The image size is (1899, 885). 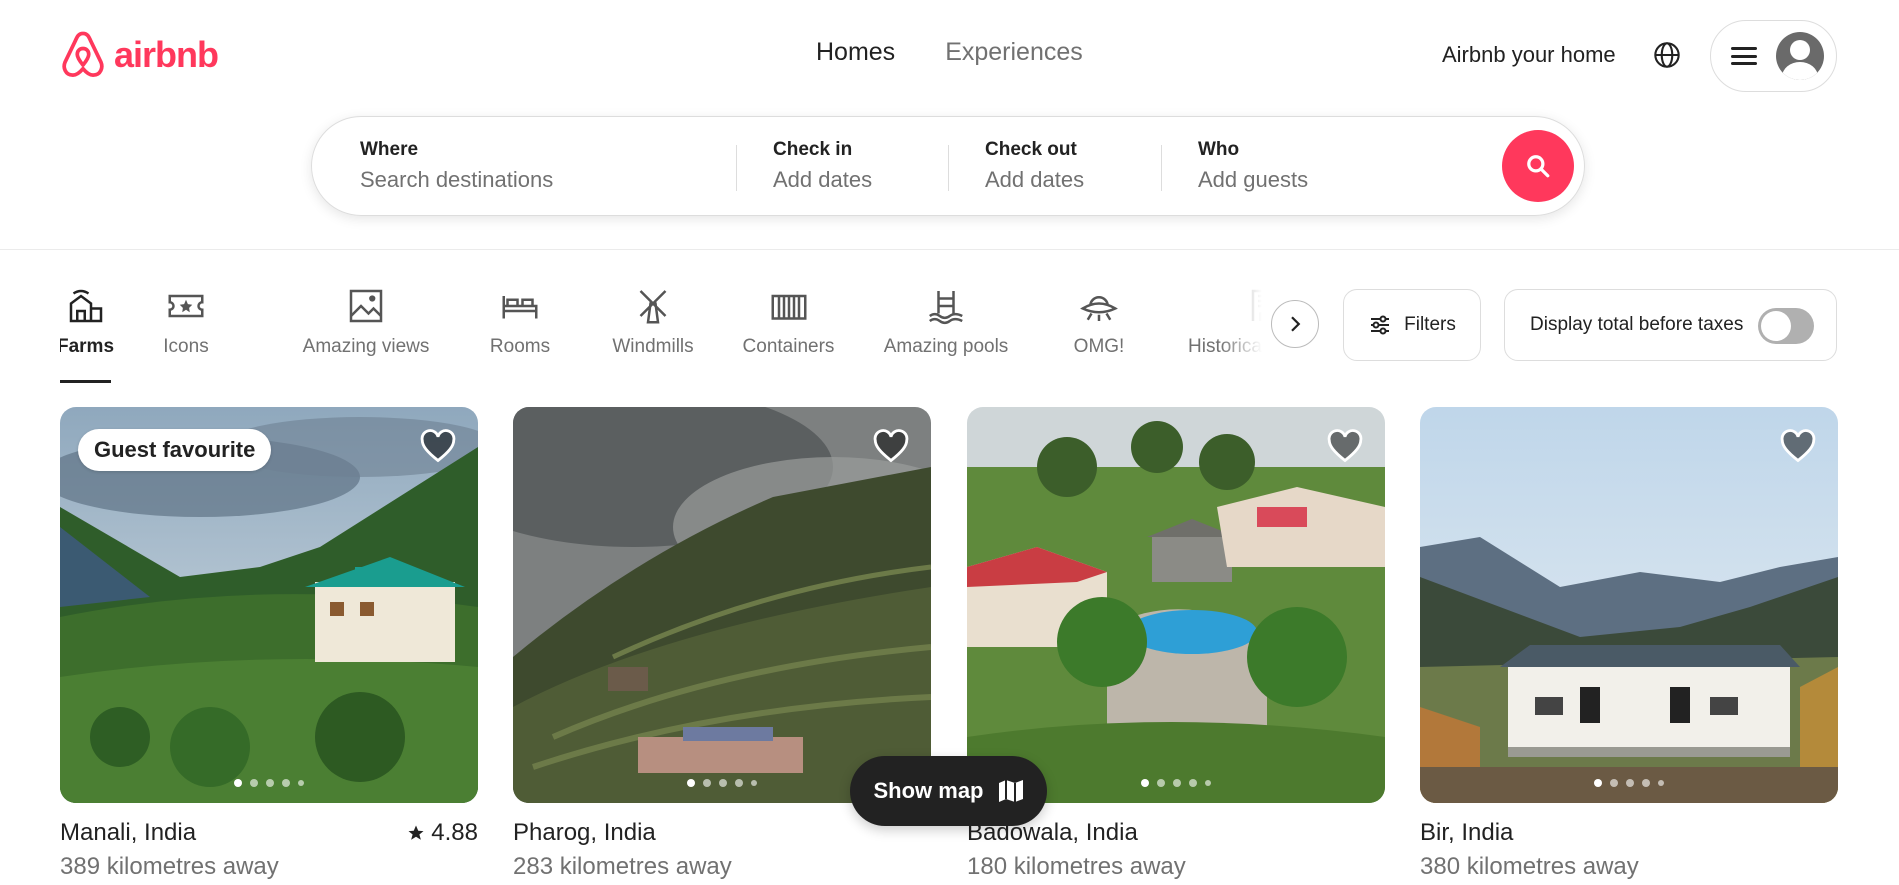 What do you see at coordinates (946, 346) in the screenshot?
I see `category-label: Amazing pools` at bounding box center [946, 346].